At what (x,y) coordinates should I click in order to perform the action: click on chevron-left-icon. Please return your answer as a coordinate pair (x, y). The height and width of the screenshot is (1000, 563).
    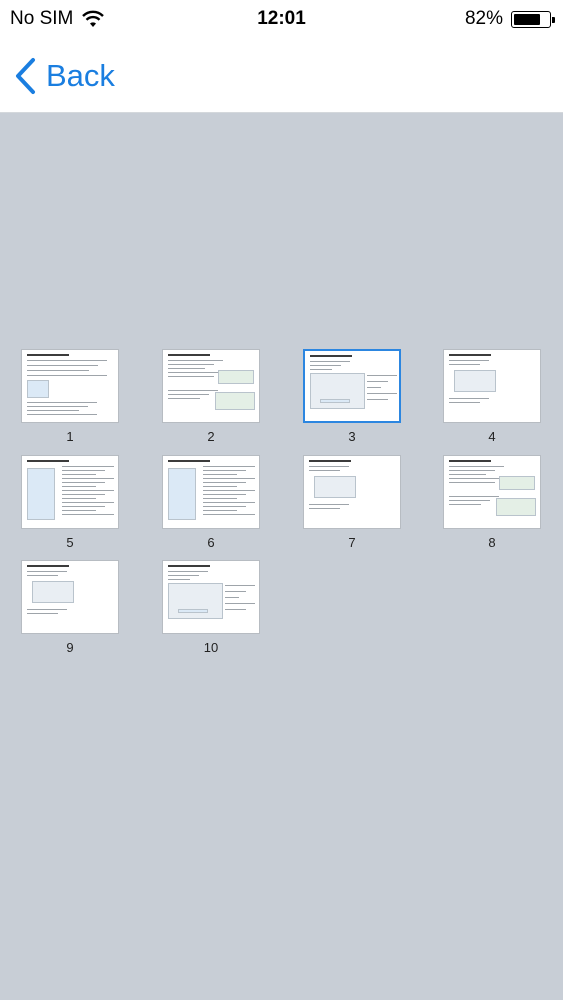
    Looking at the image, I should click on (25, 76).